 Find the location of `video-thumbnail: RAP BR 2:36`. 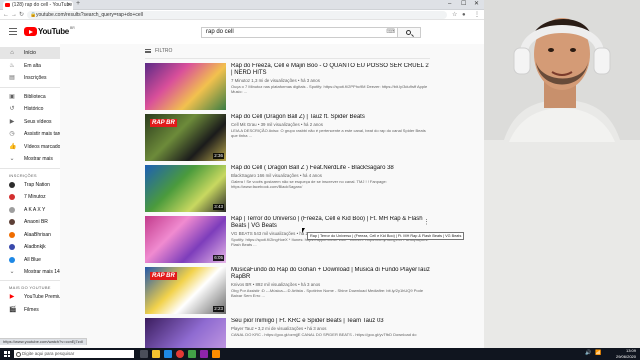

video-thumbnail: RAP BR 2:36 is located at coordinates (185, 137).